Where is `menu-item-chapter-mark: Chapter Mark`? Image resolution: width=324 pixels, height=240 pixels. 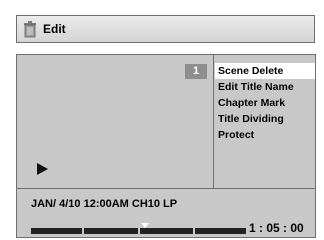 menu-item-chapter-mark: Chapter Mark is located at coordinates (265, 103).